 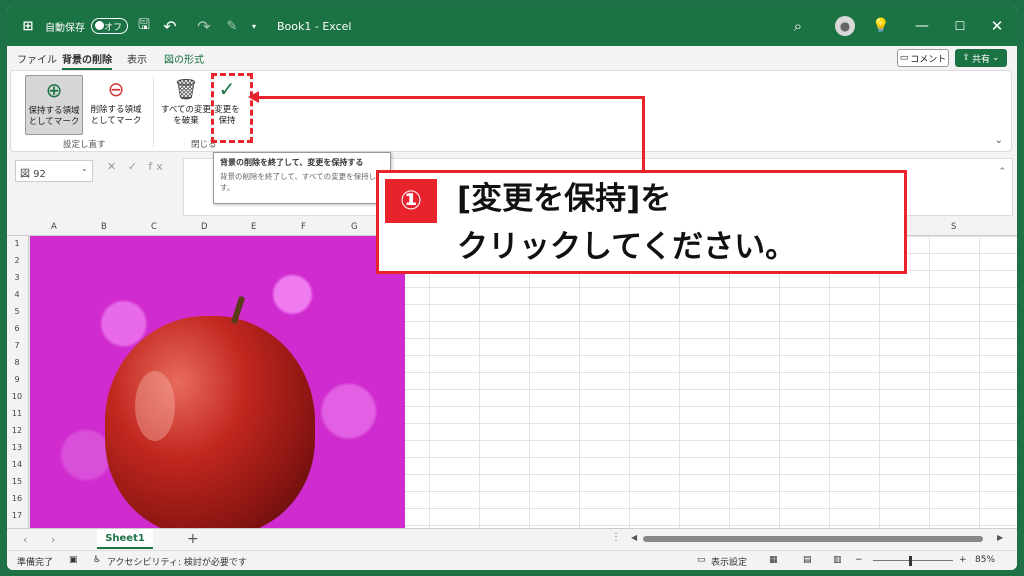 What do you see at coordinates (137, 58) in the screenshot?
I see `tab-view: 表示` at bounding box center [137, 58].